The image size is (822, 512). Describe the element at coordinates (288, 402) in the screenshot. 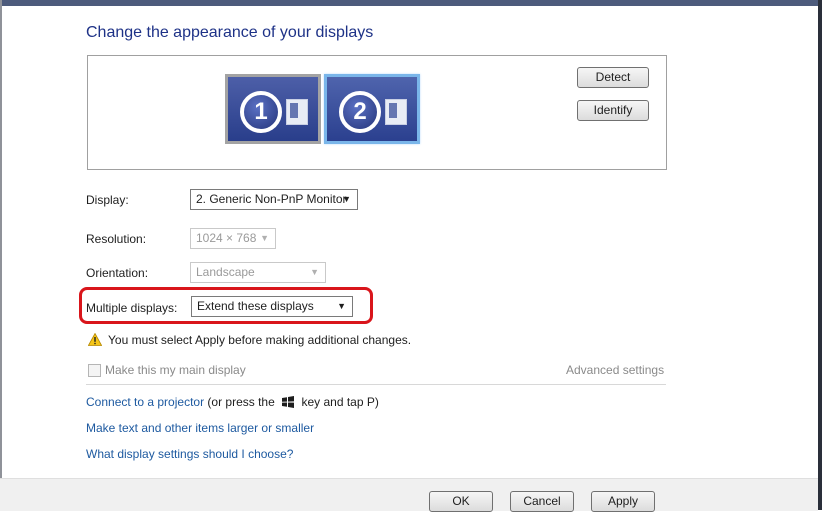

I see `windows-logo-icon` at that location.